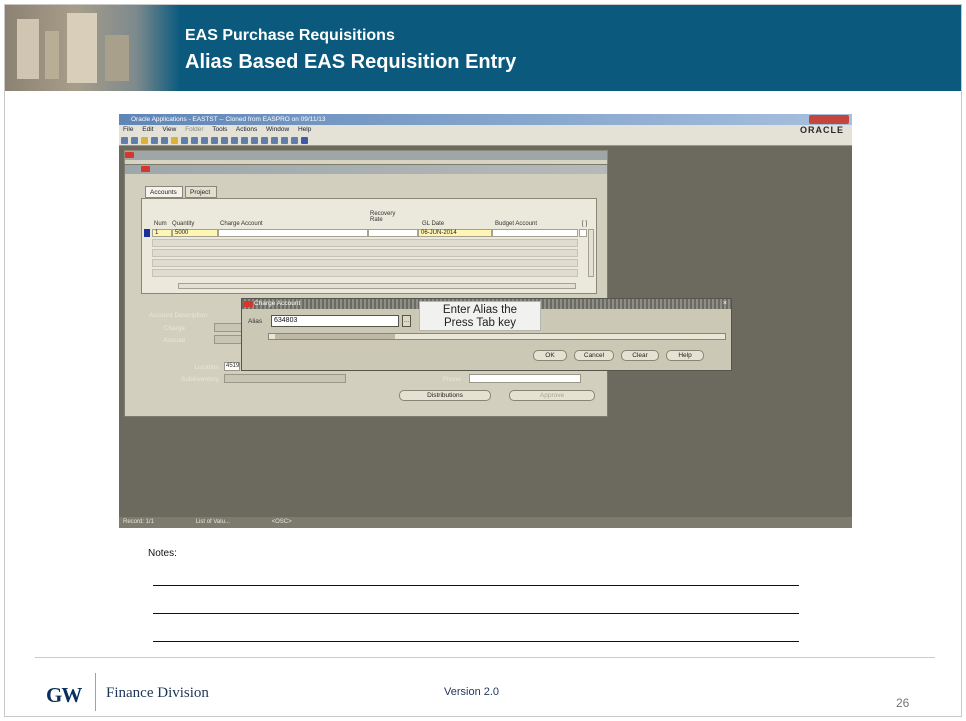 The height and width of the screenshot is (721, 966). Describe the element at coordinates (241, 224) in the screenshot. I see `col-charge-account: Charge Account` at that location.